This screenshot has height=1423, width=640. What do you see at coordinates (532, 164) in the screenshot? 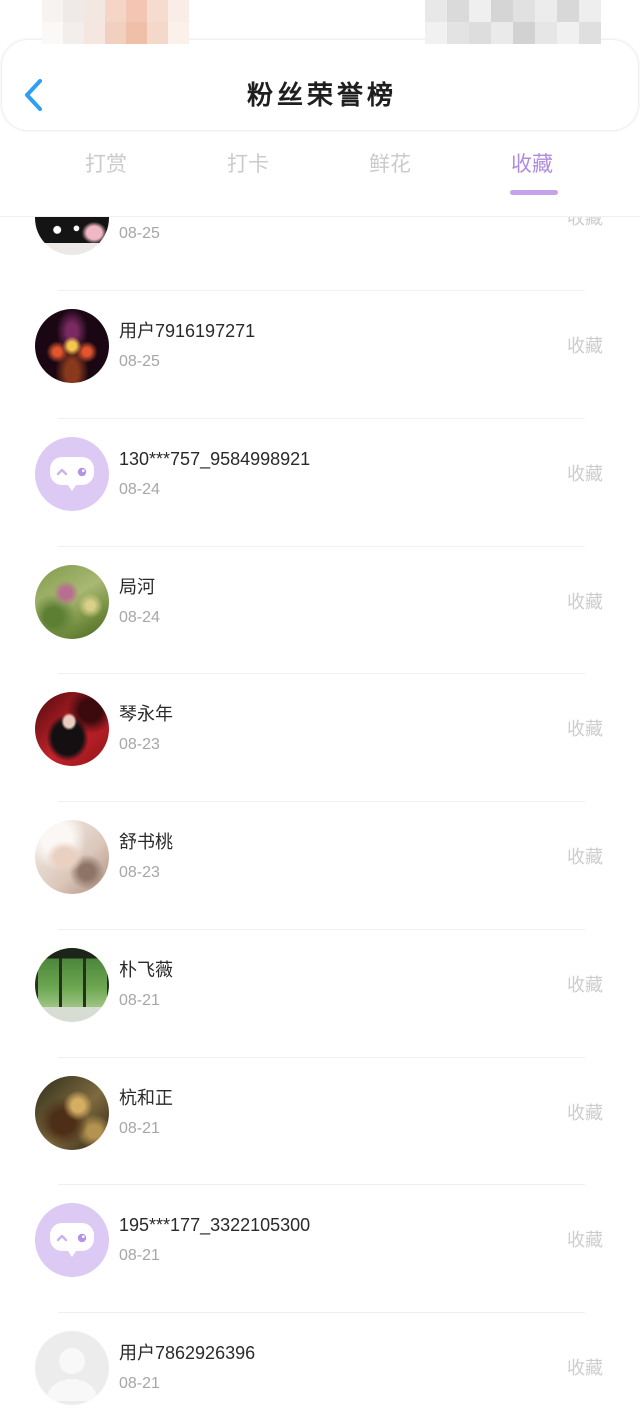
I see `tab-label: 收藏` at bounding box center [532, 164].